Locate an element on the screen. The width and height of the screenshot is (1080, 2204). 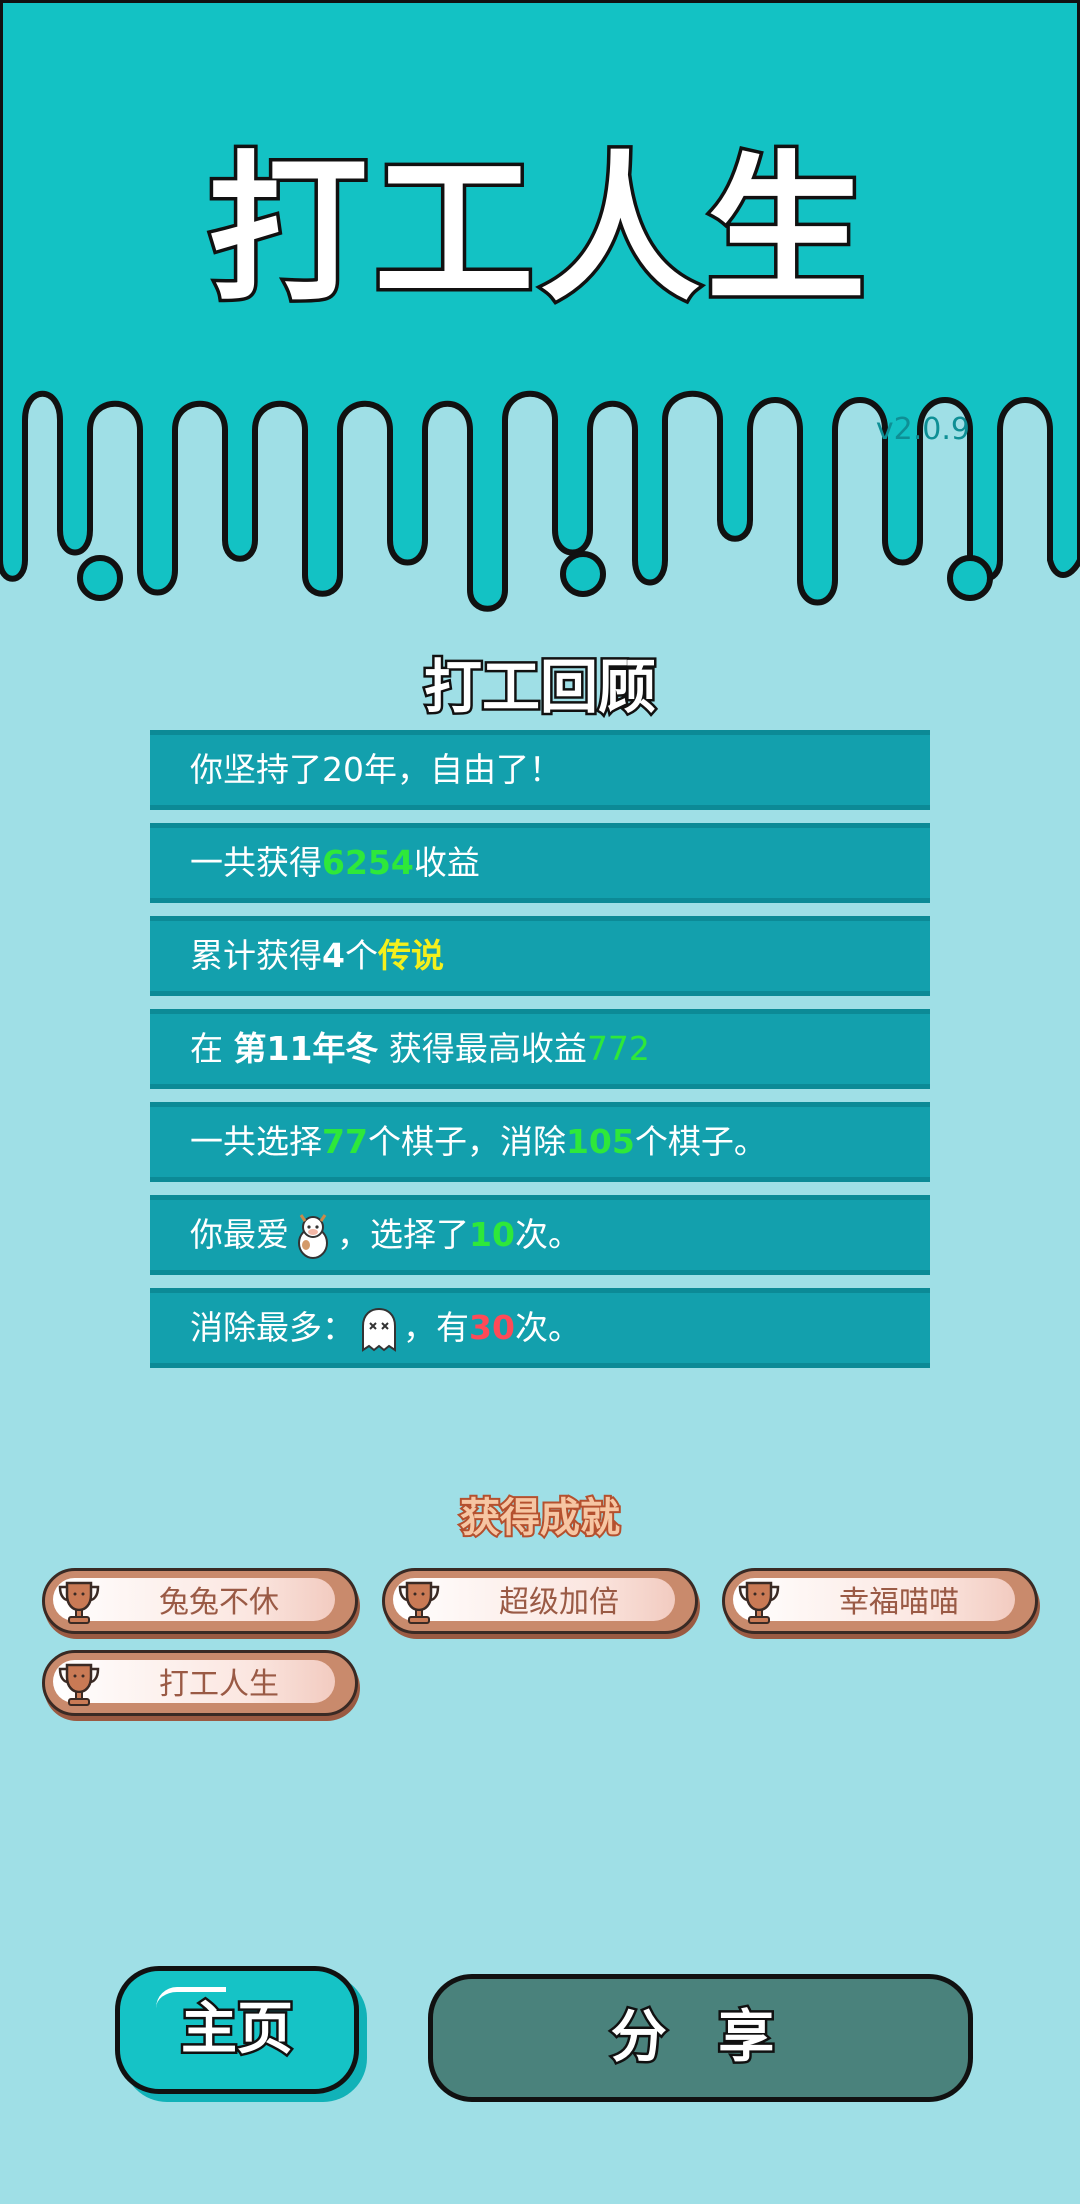
stat-text: 在 is located at coordinates (212, 1048).